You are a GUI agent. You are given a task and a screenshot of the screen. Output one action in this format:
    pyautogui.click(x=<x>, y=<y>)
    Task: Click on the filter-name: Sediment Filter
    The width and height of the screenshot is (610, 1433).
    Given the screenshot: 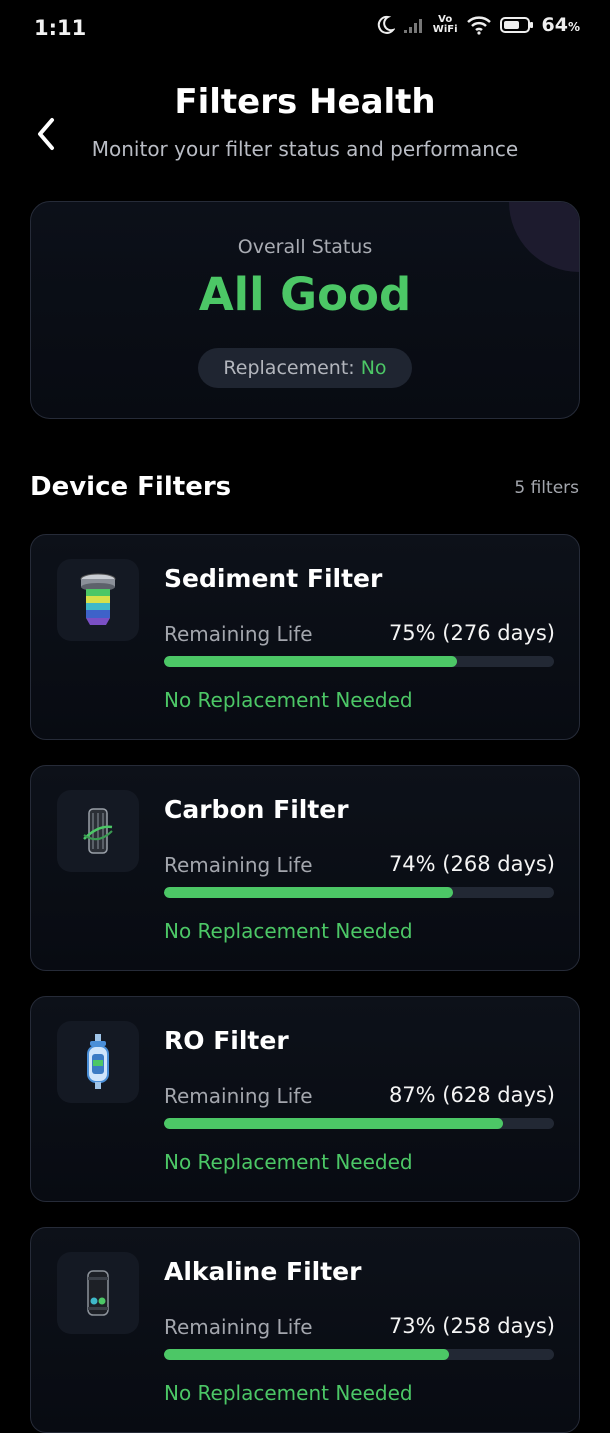 What is the action you would take?
    pyautogui.click(x=273, y=578)
    